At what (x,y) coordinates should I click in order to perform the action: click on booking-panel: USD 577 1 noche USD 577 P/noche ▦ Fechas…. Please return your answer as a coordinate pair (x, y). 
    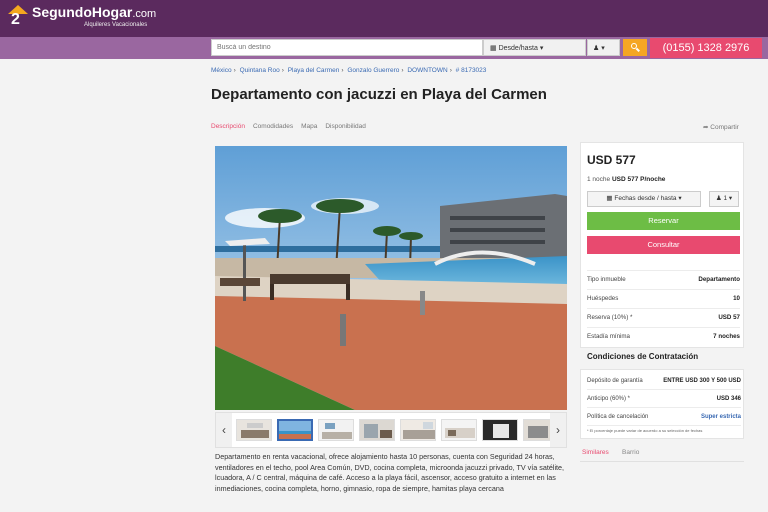
    Looking at the image, I should click on (662, 245).